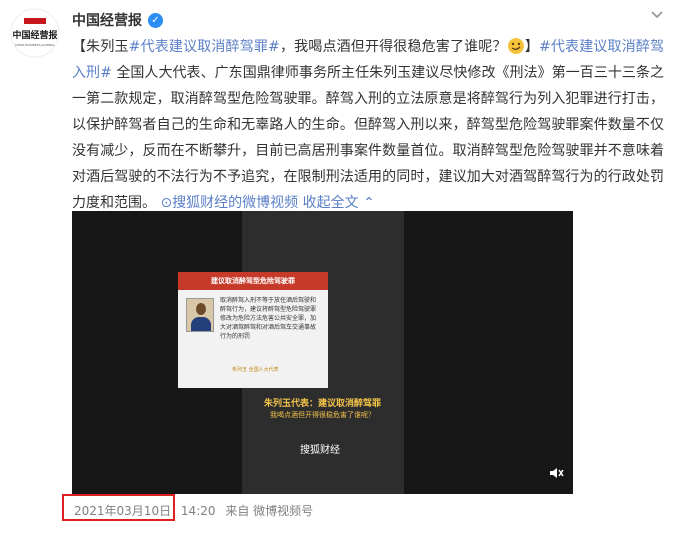 The height and width of the screenshot is (533, 676). I want to click on account-avatar: 中国经营报 CHINA BUSINESS JOURNAL, so click(35, 33).